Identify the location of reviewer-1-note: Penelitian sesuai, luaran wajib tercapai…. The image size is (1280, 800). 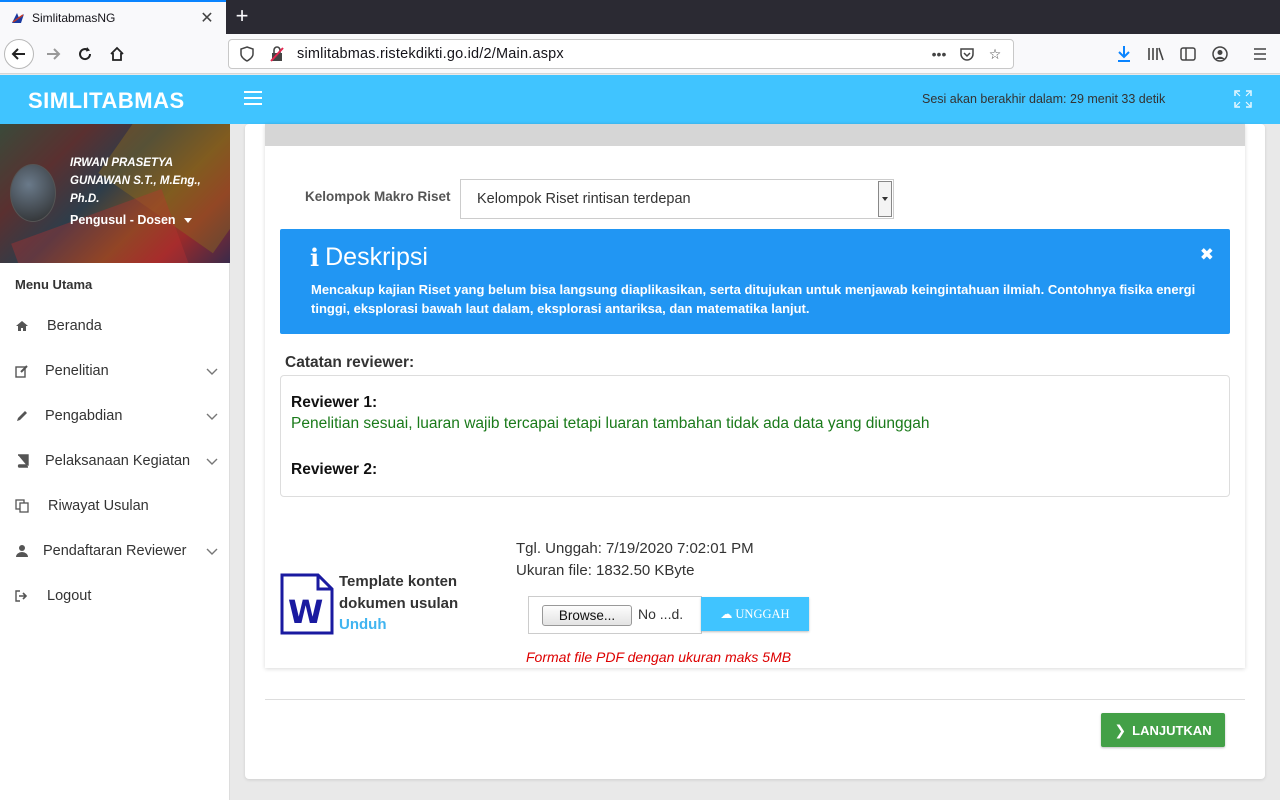
(610, 423).